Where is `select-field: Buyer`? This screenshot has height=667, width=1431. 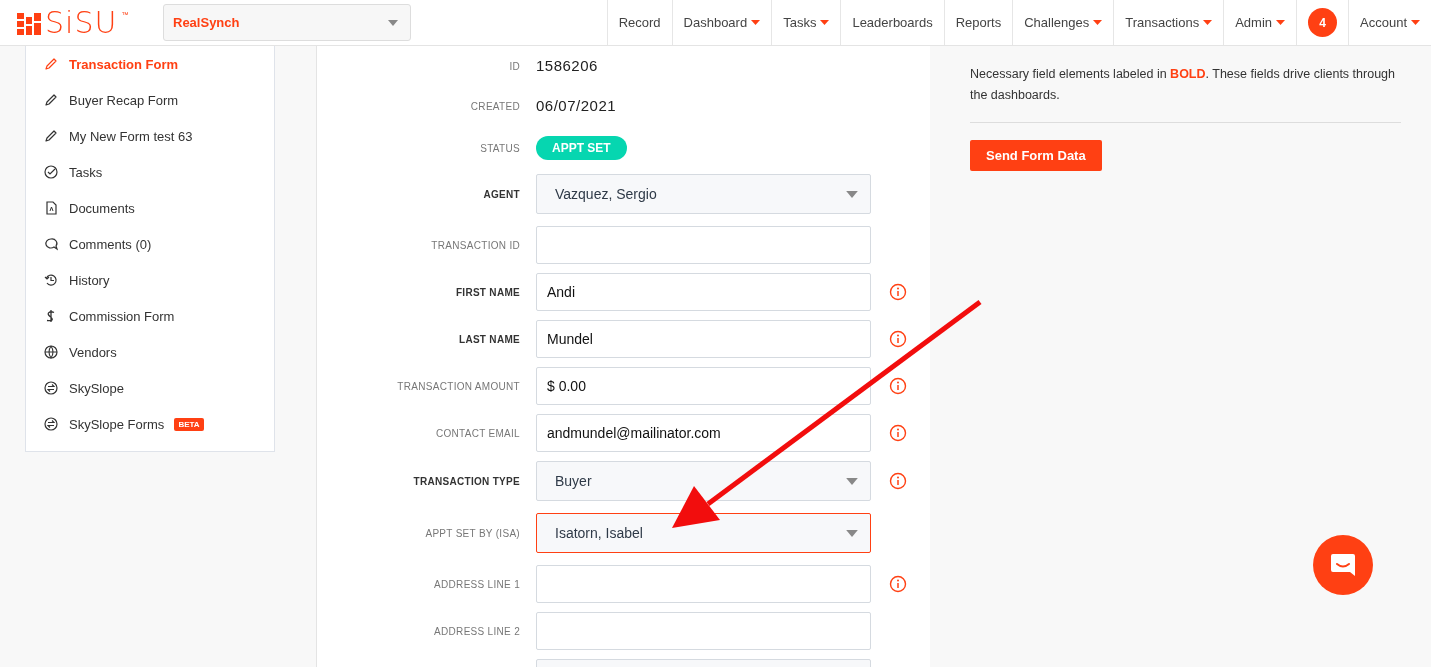 select-field: Buyer is located at coordinates (703, 481).